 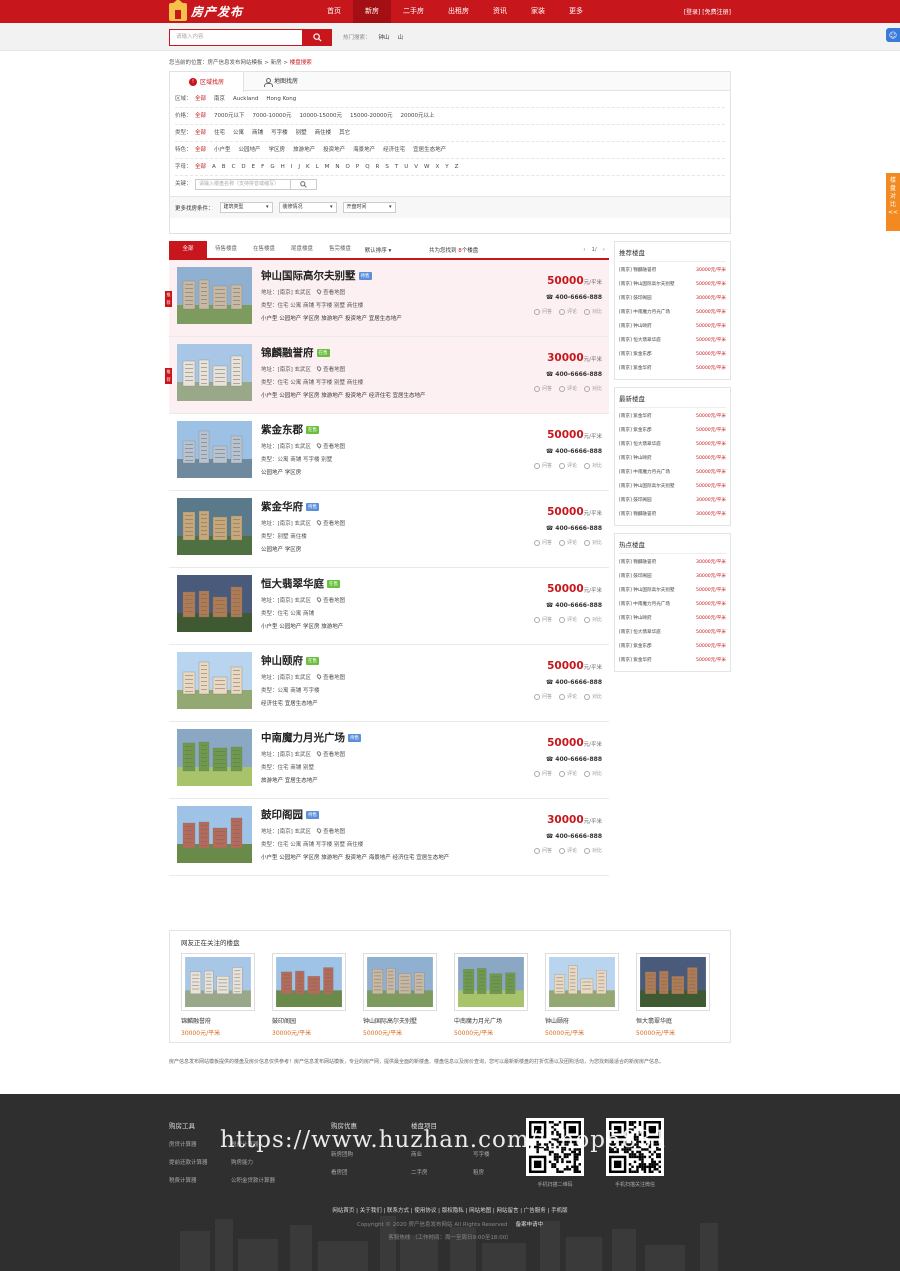 What do you see at coordinates (367, 167) in the screenshot?
I see `filter-option: Q` at bounding box center [367, 167].